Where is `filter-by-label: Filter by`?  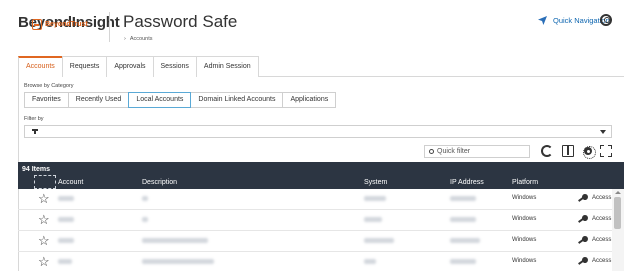
filter-by-label: Filter by is located at coordinates (34, 119).